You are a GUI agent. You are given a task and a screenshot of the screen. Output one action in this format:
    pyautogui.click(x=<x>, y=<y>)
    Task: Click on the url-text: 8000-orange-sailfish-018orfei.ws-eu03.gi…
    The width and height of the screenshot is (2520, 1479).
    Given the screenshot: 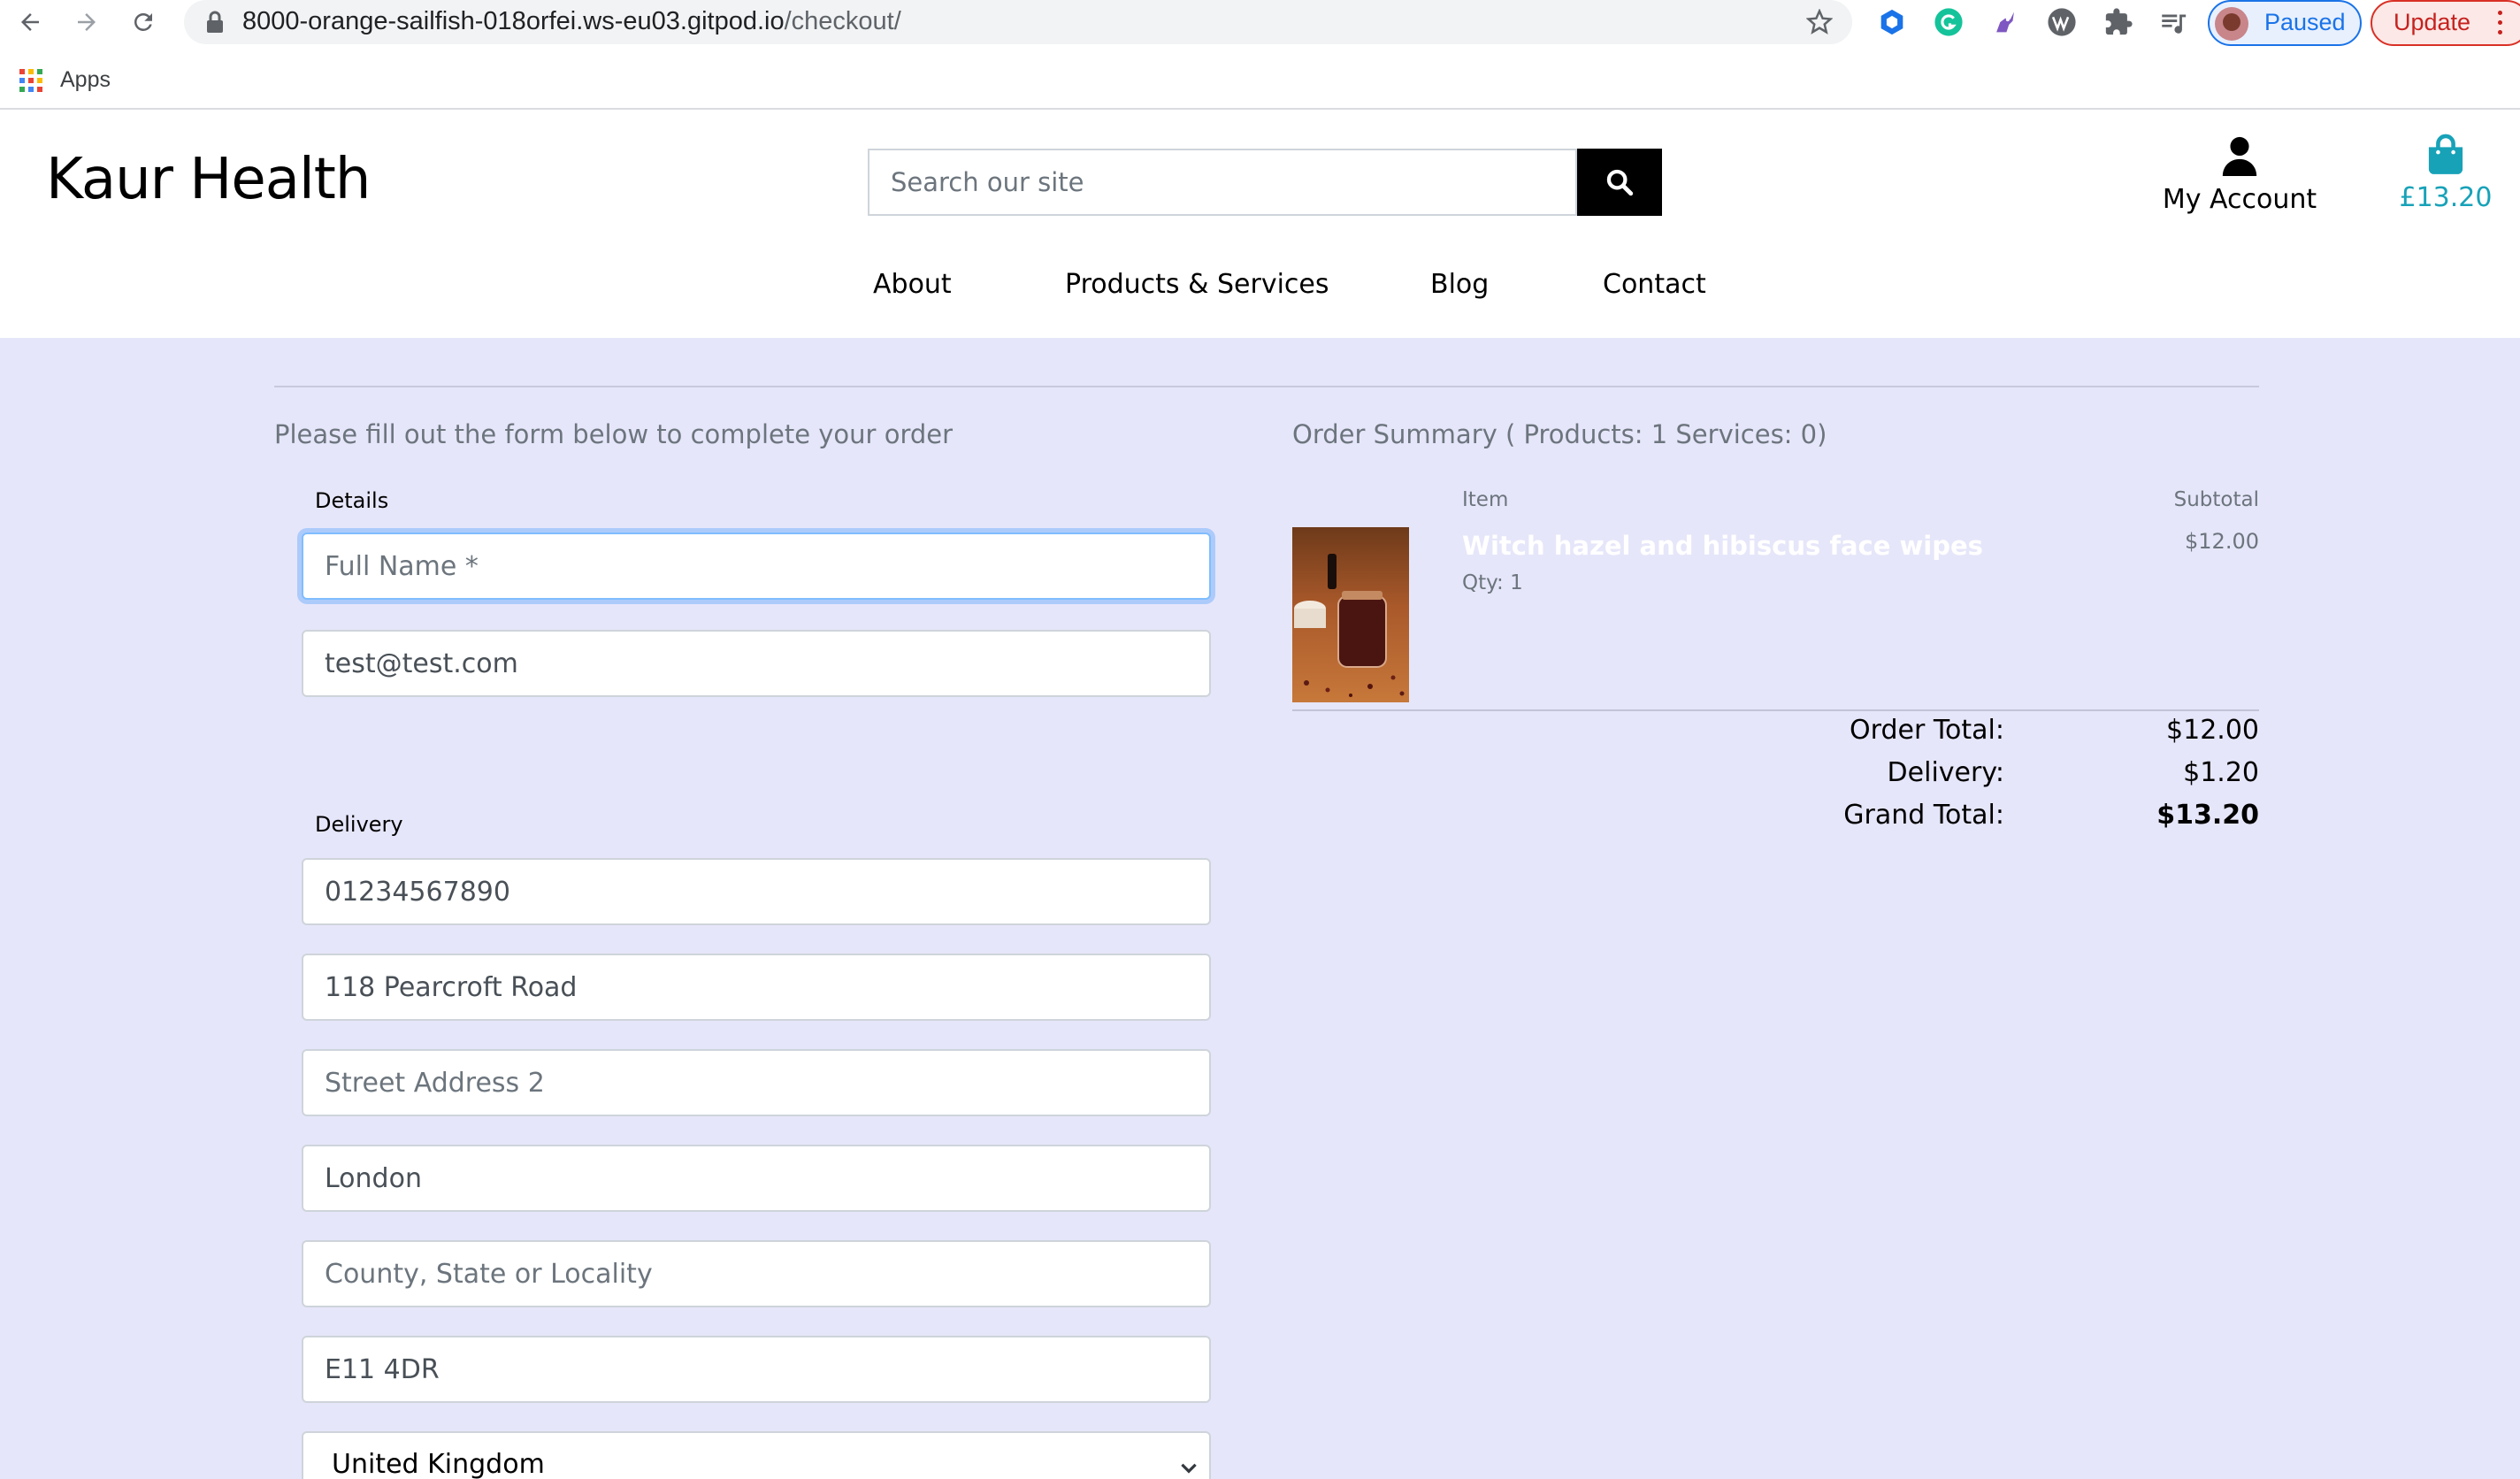 What is the action you would take?
    pyautogui.click(x=571, y=21)
    